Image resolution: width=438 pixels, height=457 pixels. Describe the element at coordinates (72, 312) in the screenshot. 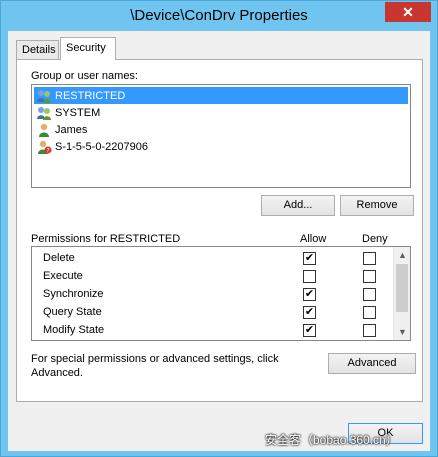

I see `permission-name: Query State` at that location.